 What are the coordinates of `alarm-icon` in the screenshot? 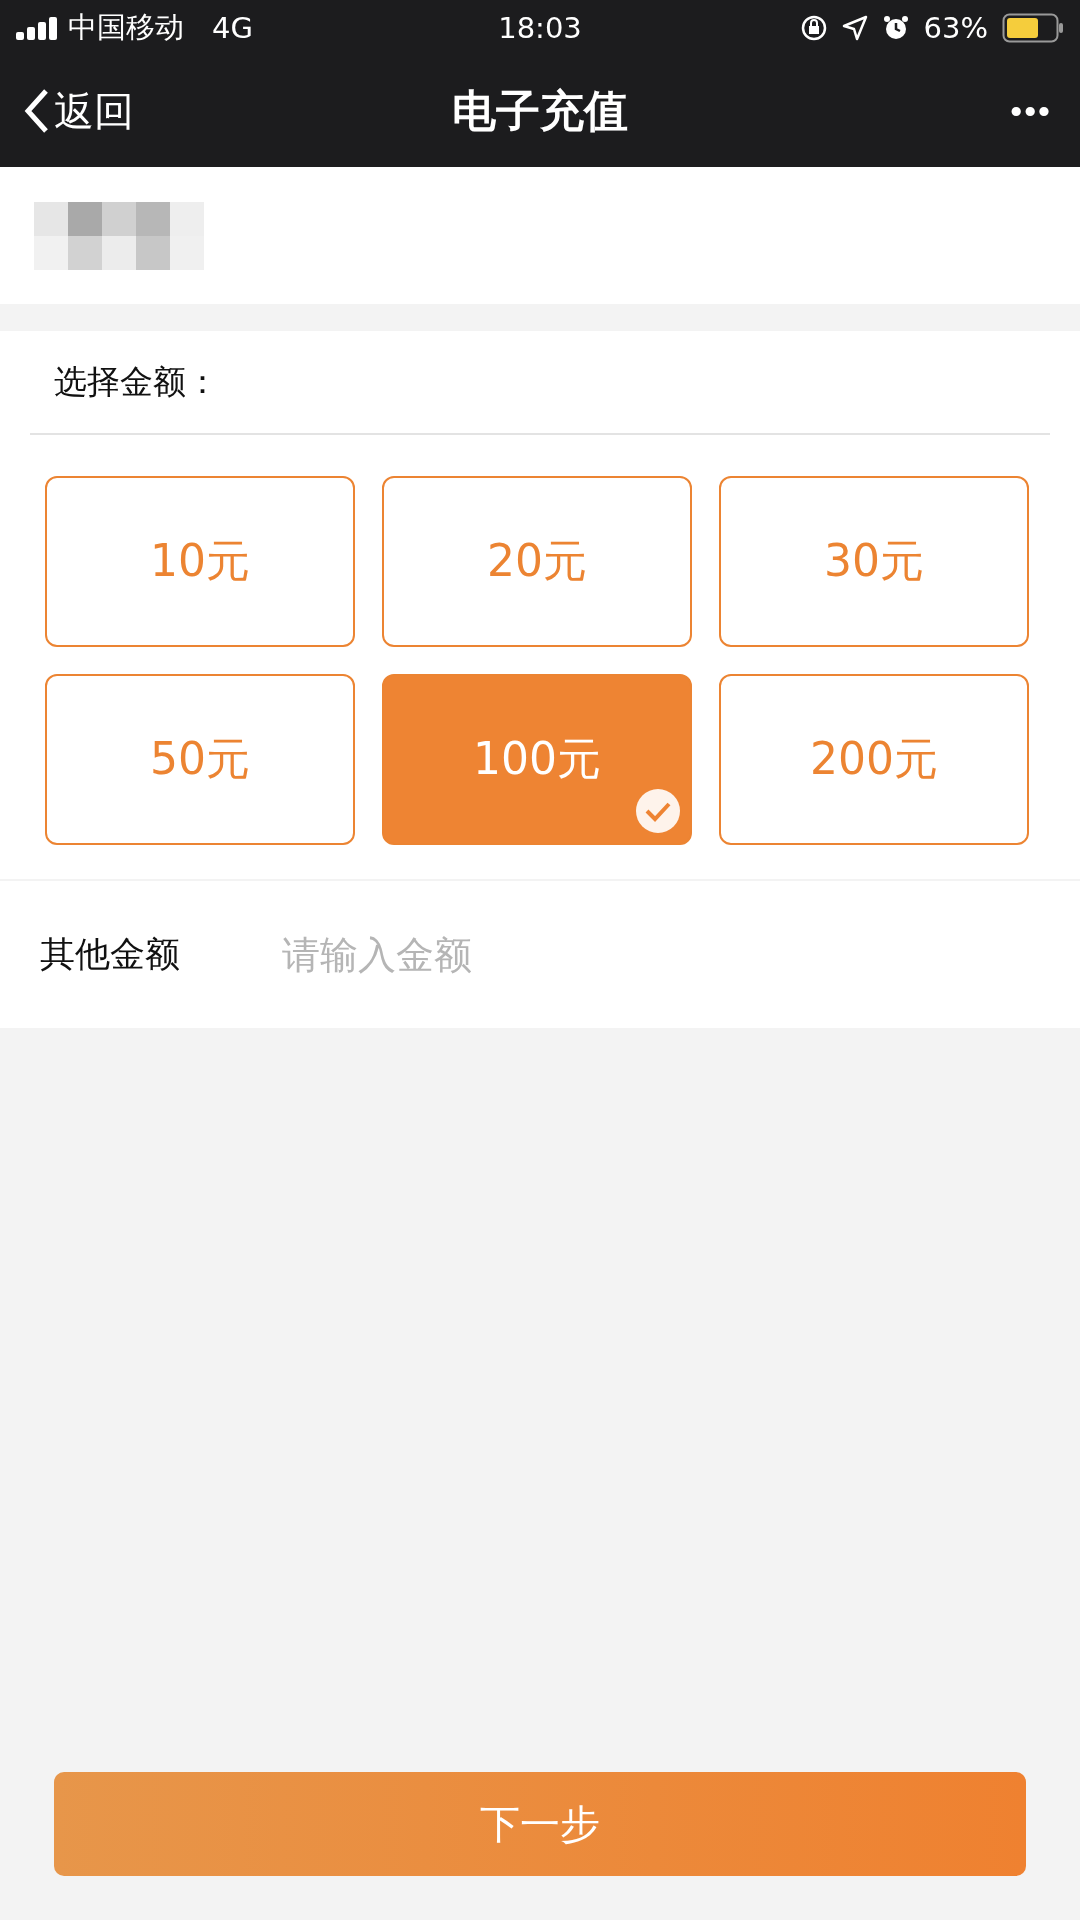 It's located at (895, 27).